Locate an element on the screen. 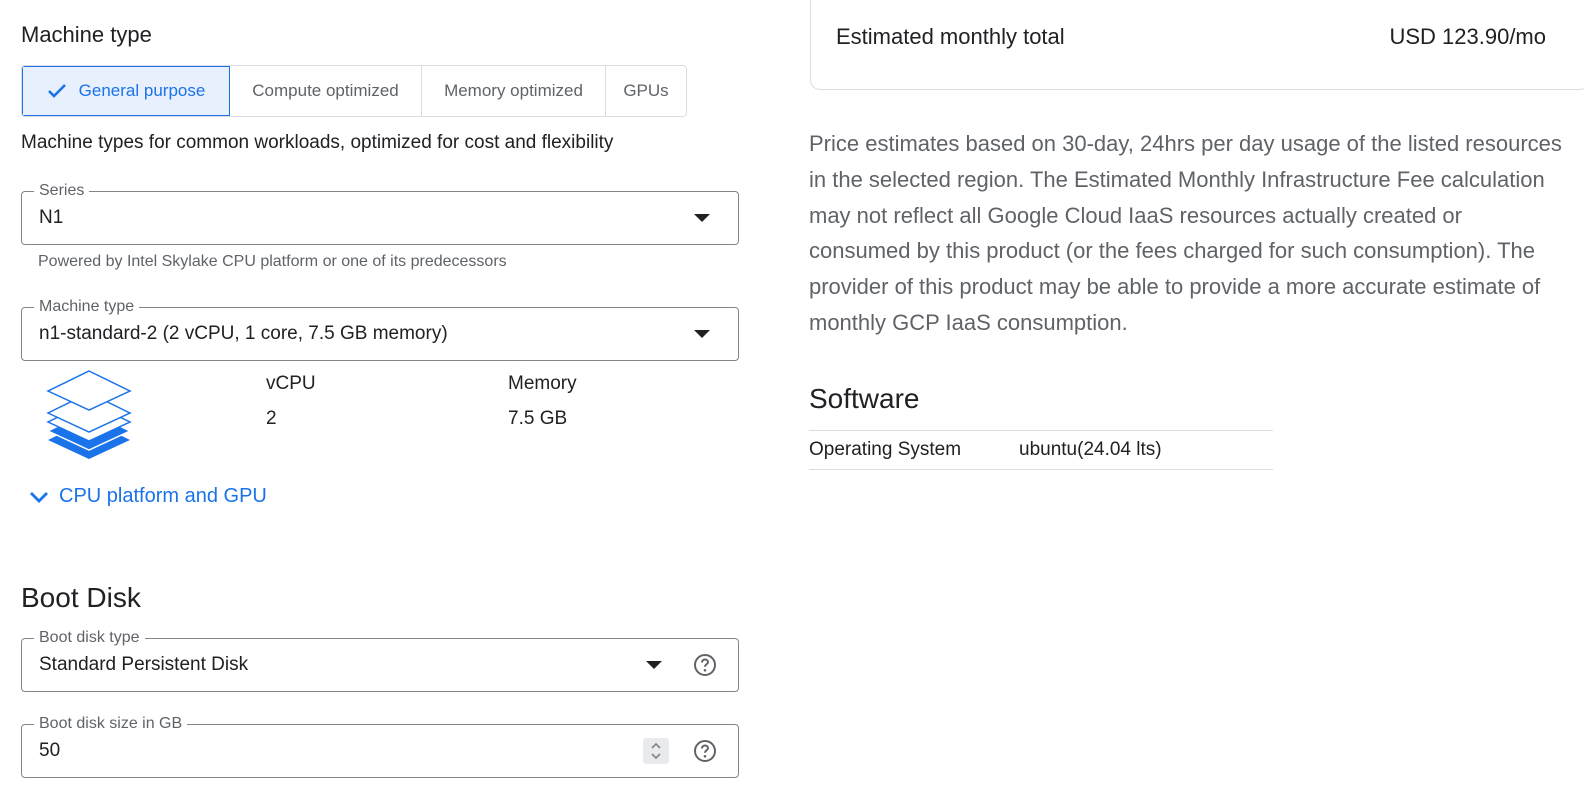 The height and width of the screenshot is (805, 1584). software-row-value: ubuntu(24.04 lts) is located at coordinates (1090, 449).